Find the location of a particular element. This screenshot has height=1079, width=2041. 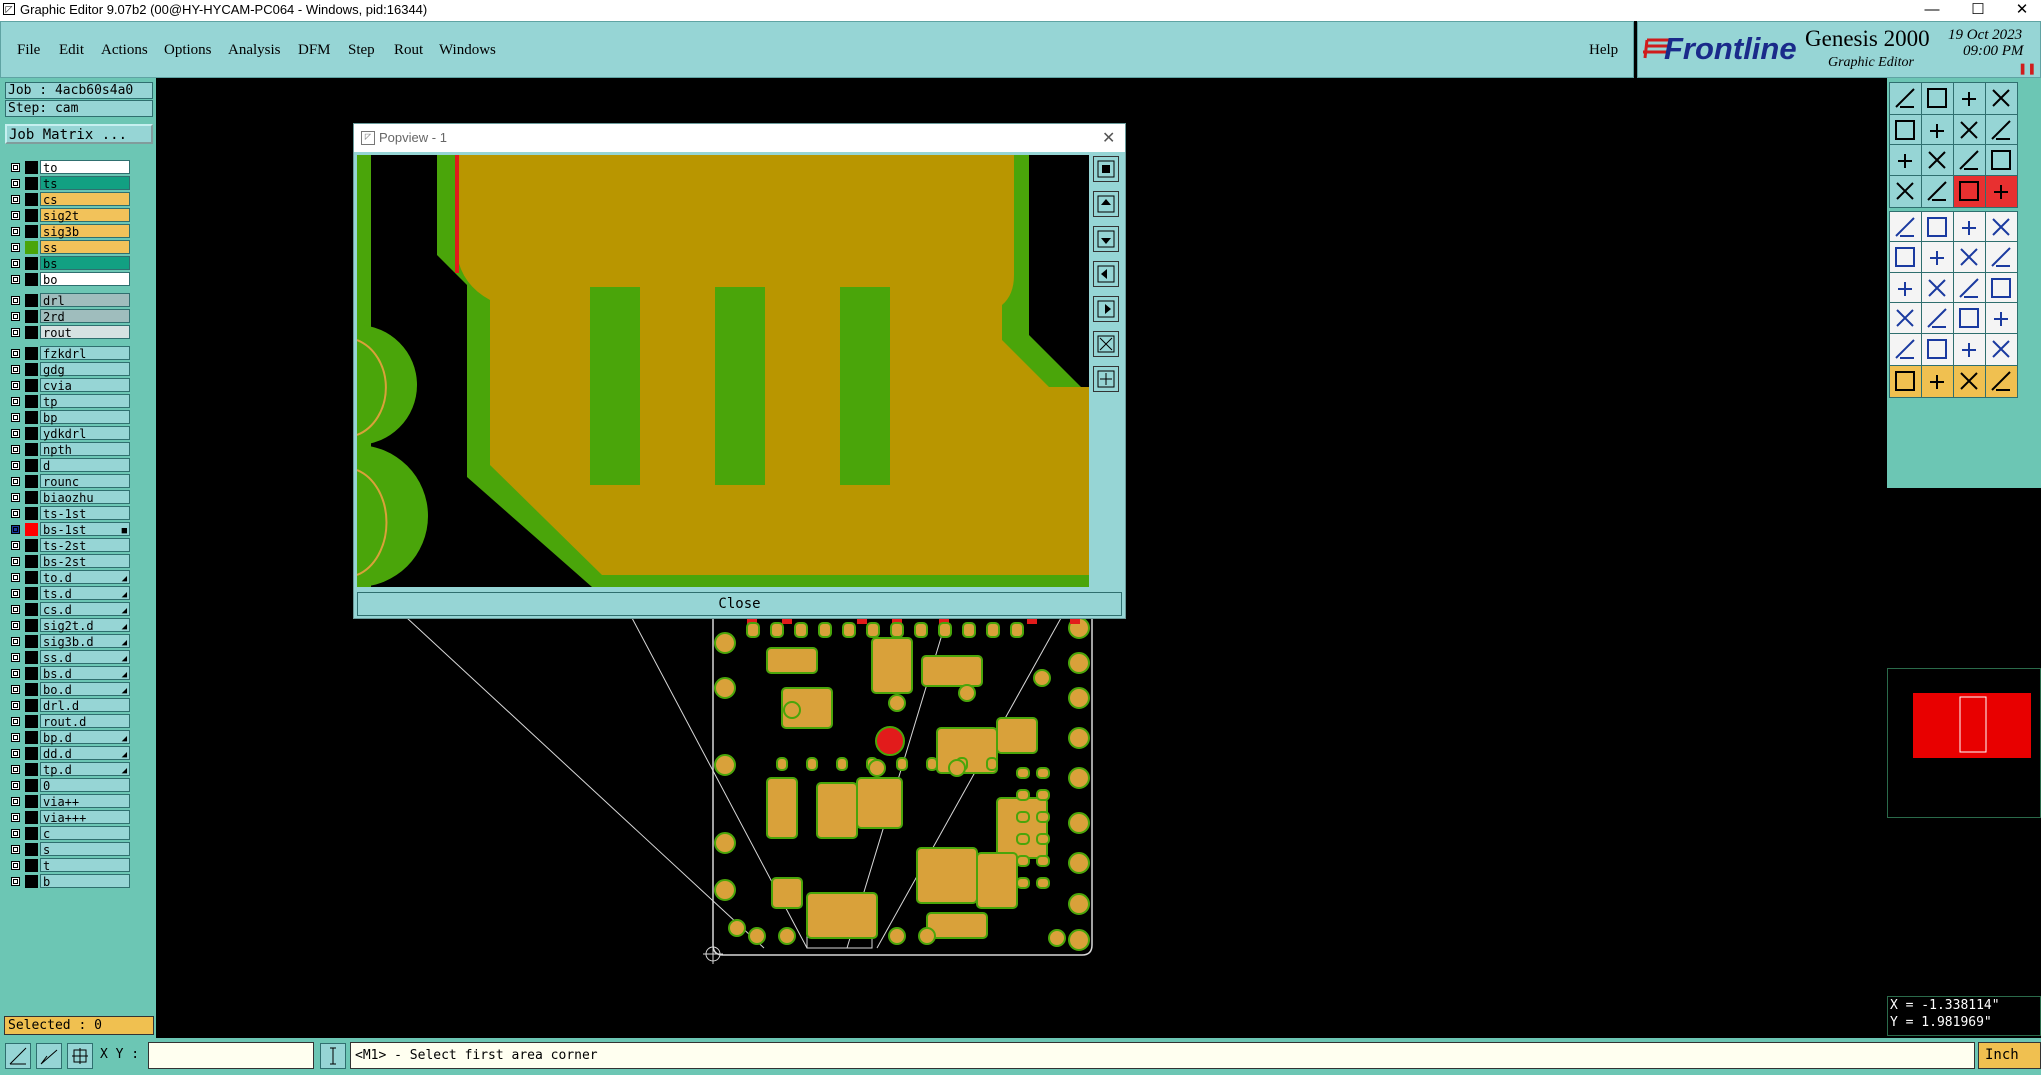

layer-row-sig3b.d: sig3b.d ◢ is located at coordinates (69, 641).